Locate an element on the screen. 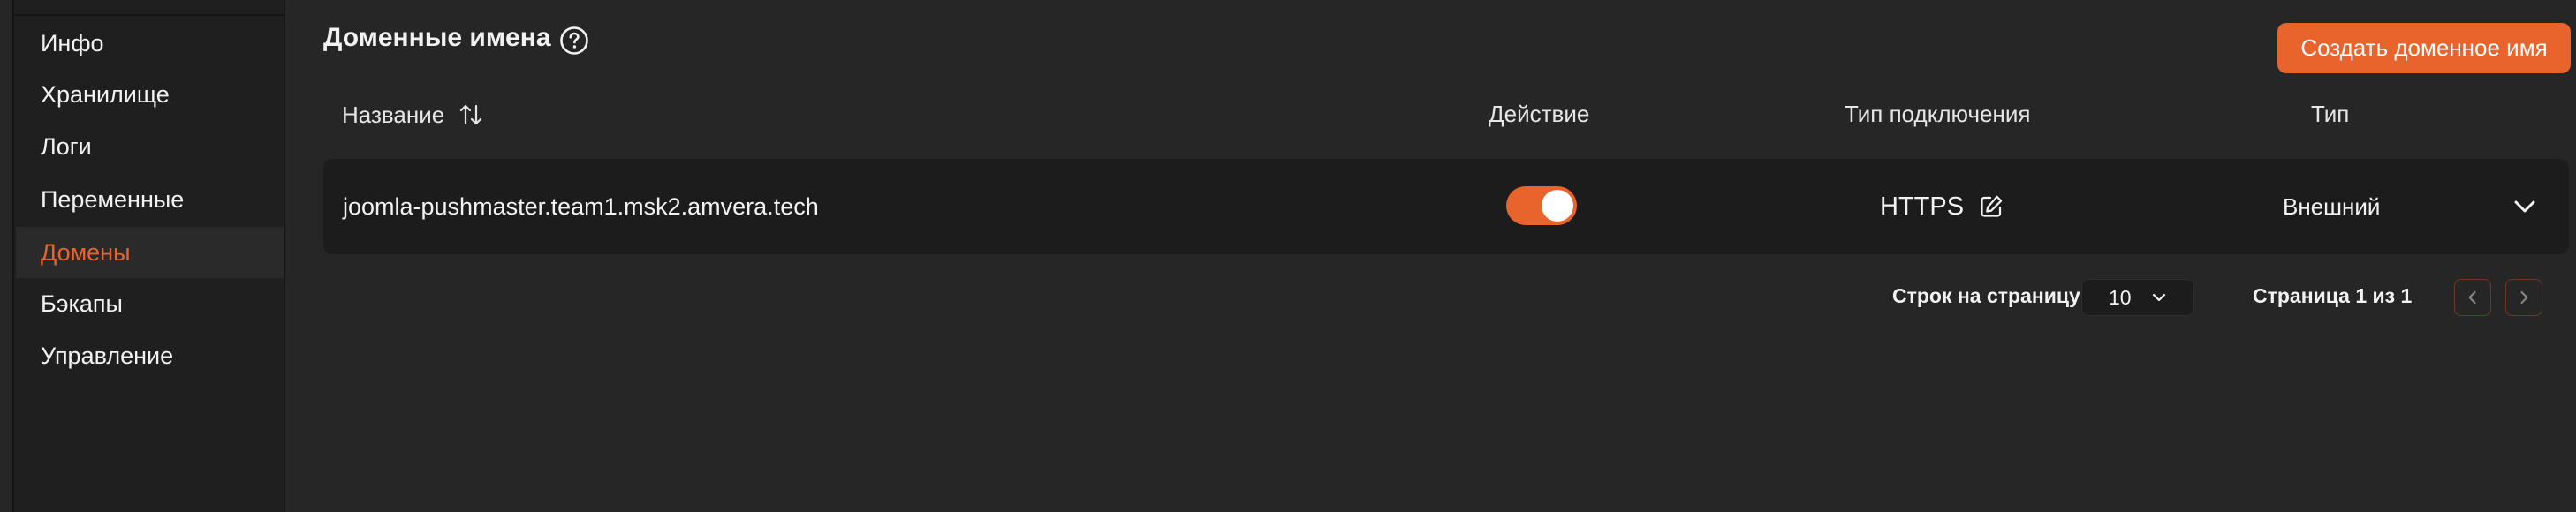 The height and width of the screenshot is (512, 2576). rows-per-page-value: 10 is located at coordinates (2121, 297).